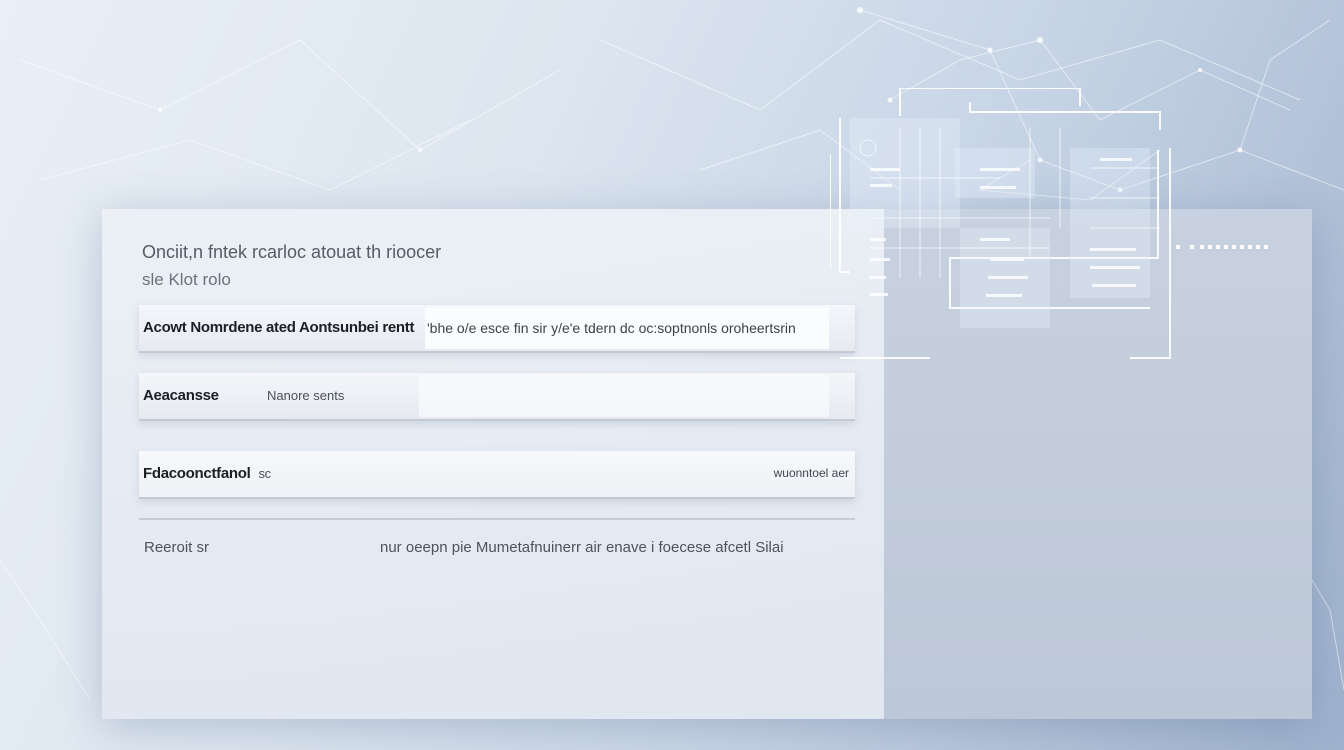 This screenshot has width=1344, height=750. What do you see at coordinates (1222, 247) in the screenshot?
I see `dots-indicator-icon` at bounding box center [1222, 247].